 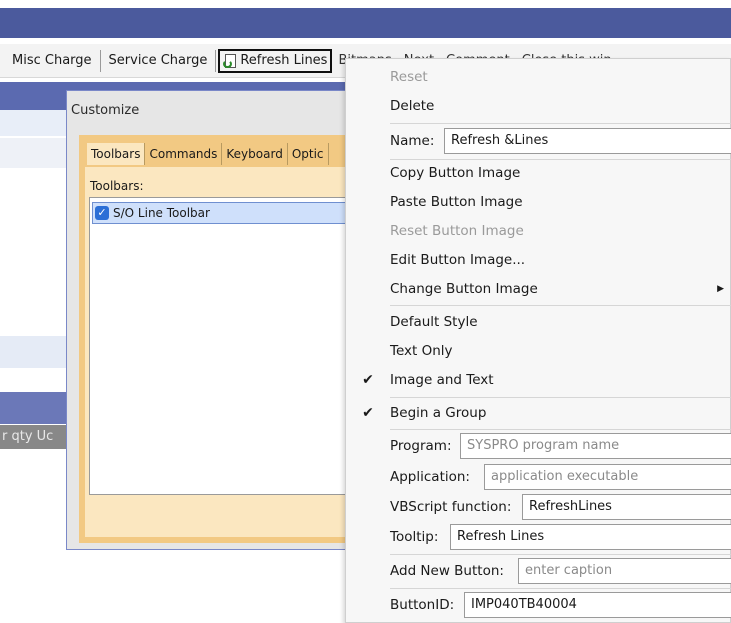 What do you see at coordinates (590, 537) in the screenshot?
I see `tooltip-field: Refresh Lines` at bounding box center [590, 537].